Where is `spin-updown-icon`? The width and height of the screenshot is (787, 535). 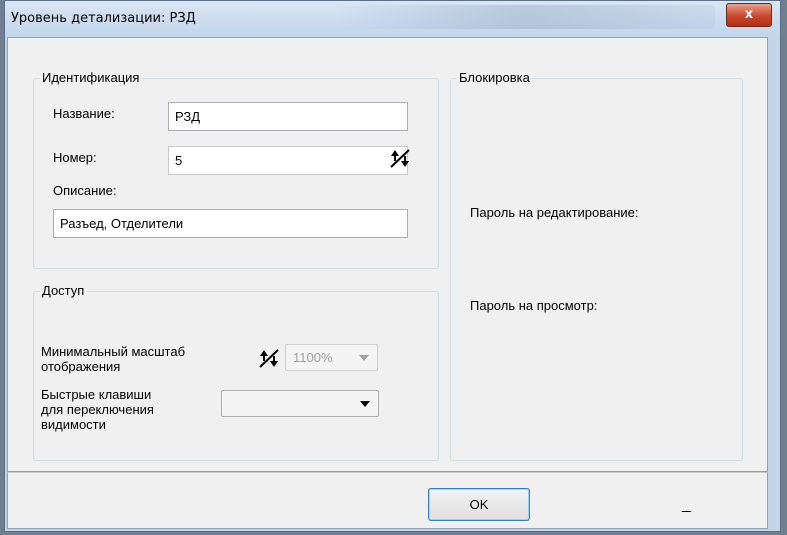 spin-updown-icon is located at coordinates (400, 158).